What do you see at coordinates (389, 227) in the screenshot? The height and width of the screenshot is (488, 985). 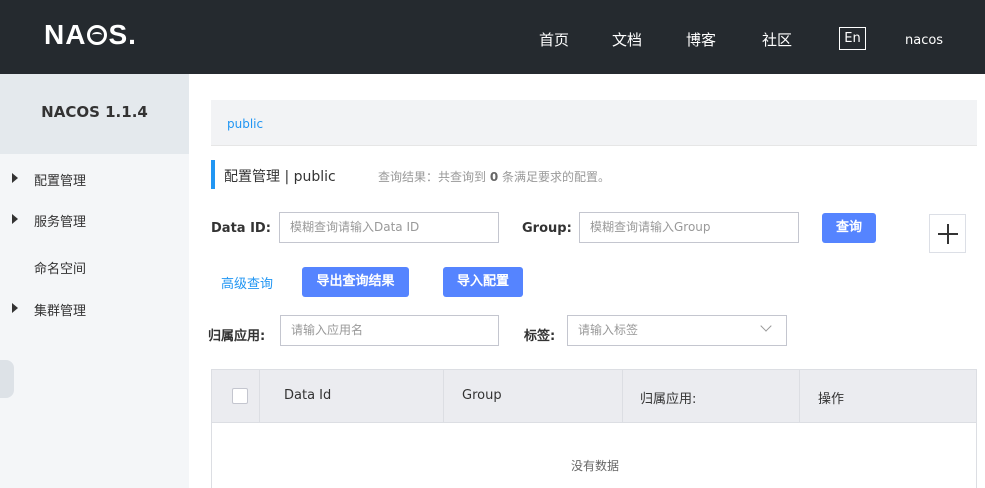 I see `dataid-input: 模糊查询请输入Data ID` at bounding box center [389, 227].